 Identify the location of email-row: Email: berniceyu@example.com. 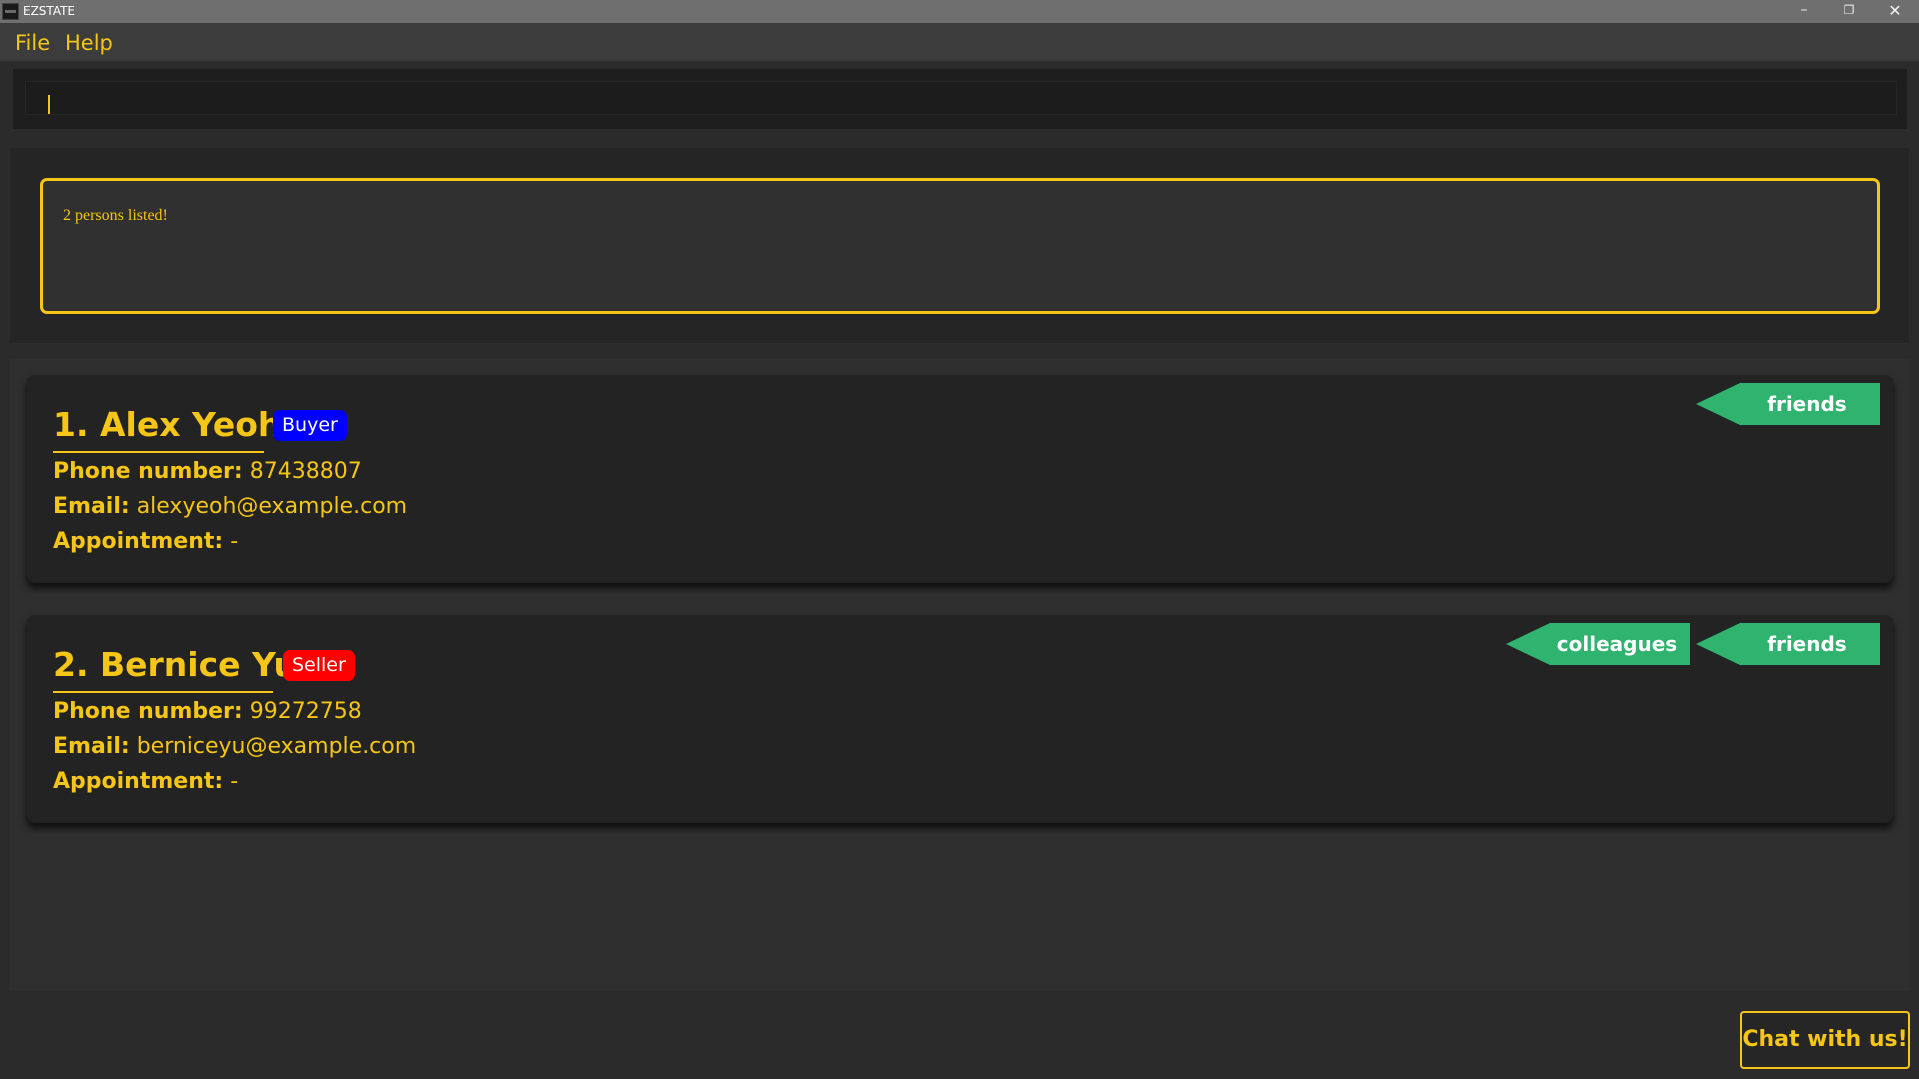
(234, 746).